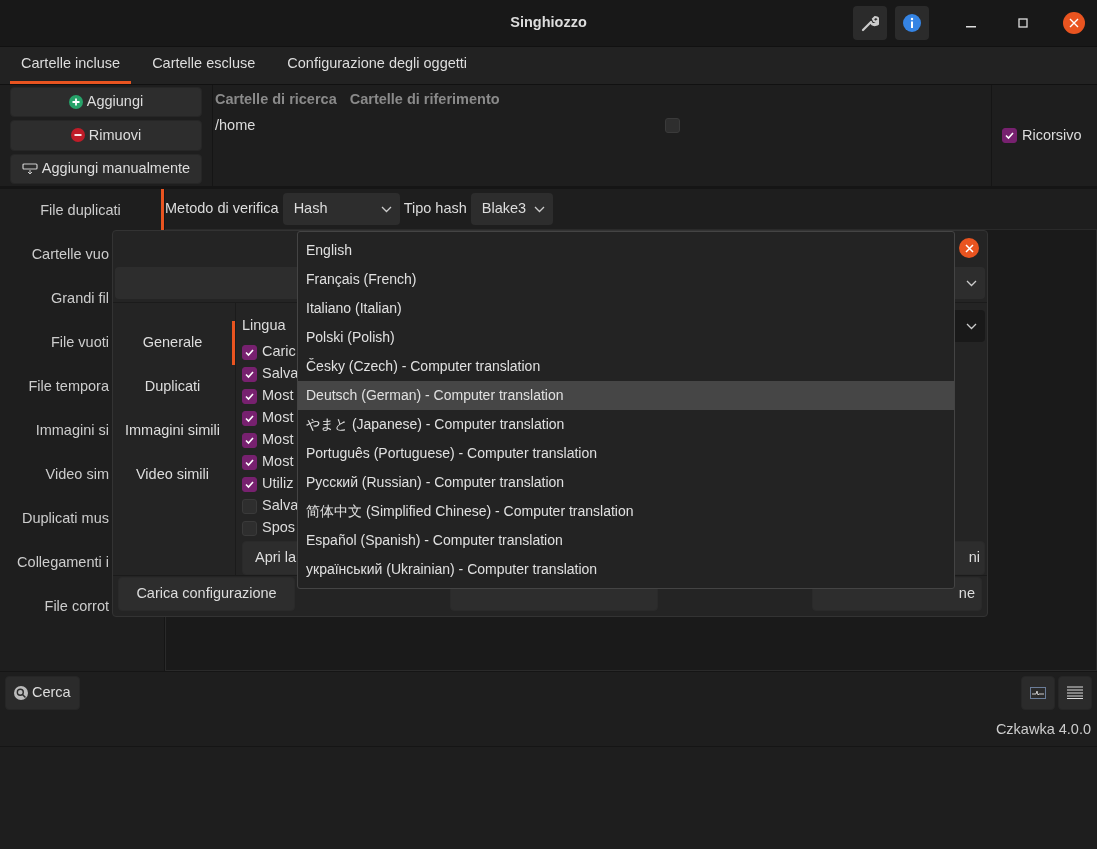 Image resolution: width=1097 pixels, height=849 pixels. Describe the element at coordinates (1052, 135) in the screenshot. I see `checkbox-label: Ricorsivo` at that location.